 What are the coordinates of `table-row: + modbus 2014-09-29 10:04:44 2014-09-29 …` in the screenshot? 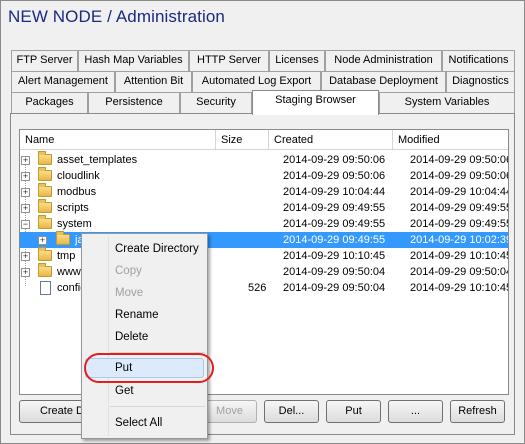 It's located at (264, 191).